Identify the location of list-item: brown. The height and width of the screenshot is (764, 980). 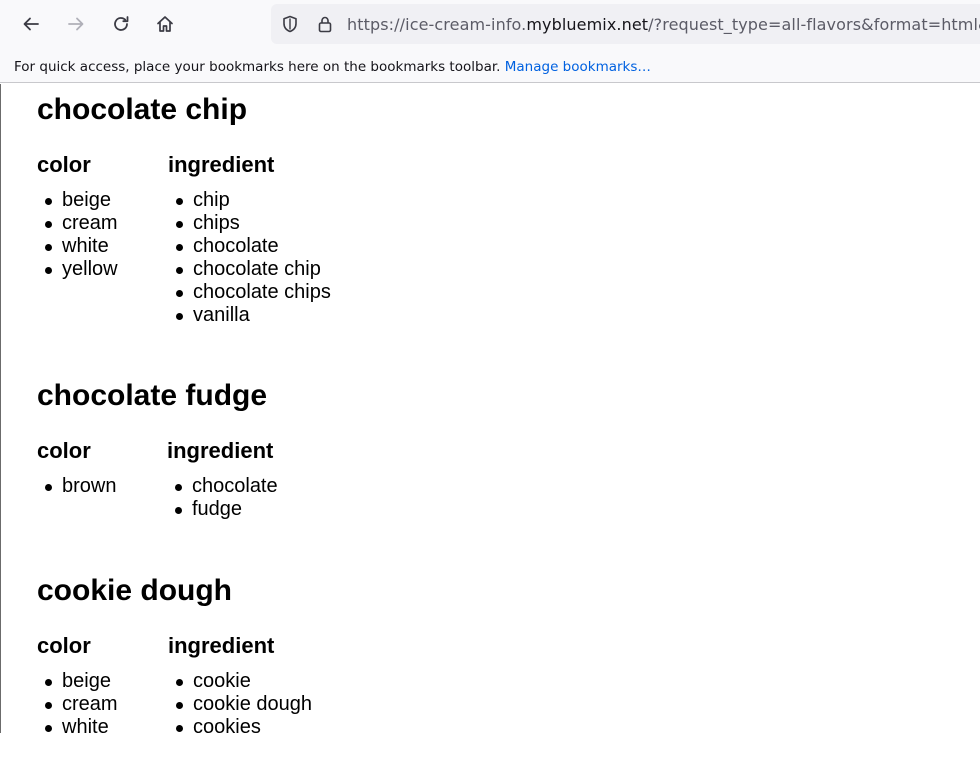
(76, 486).